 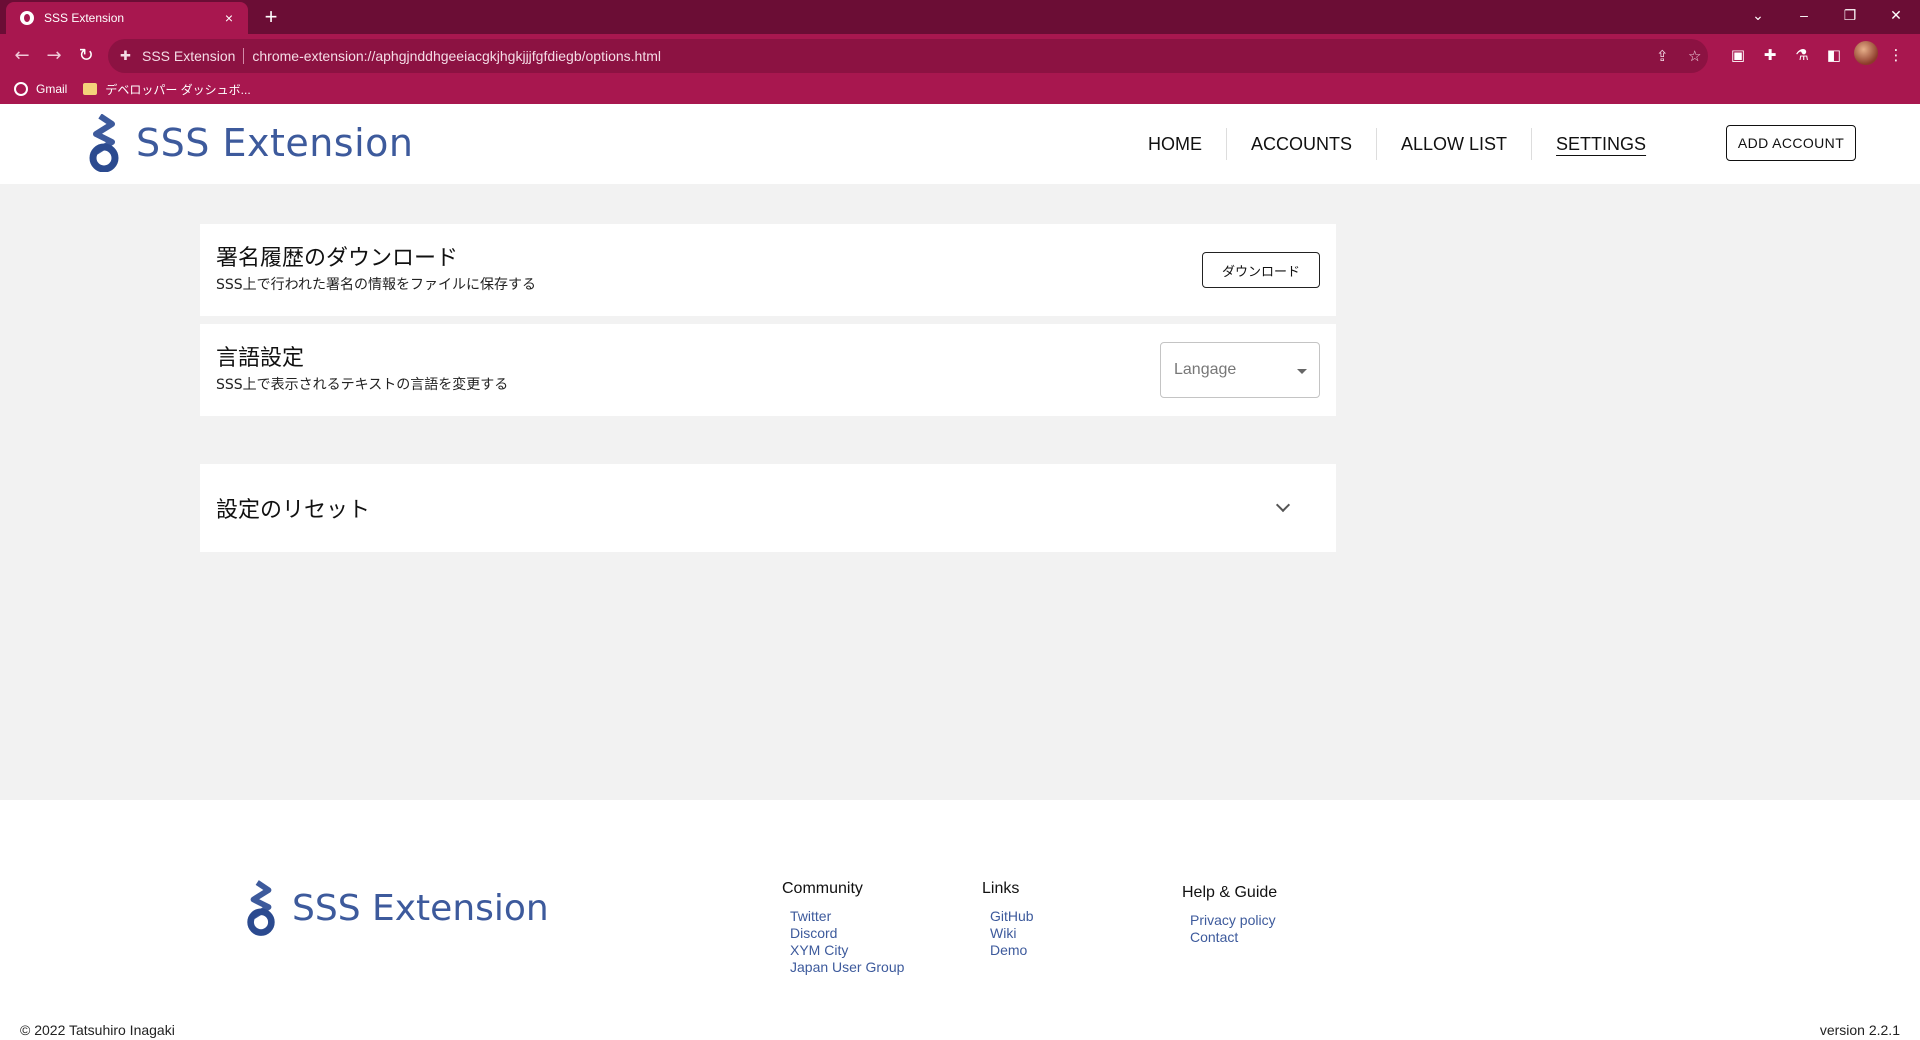 What do you see at coordinates (1175, 144) in the screenshot?
I see `nav-home: HOME` at bounding box center [1175, 144].